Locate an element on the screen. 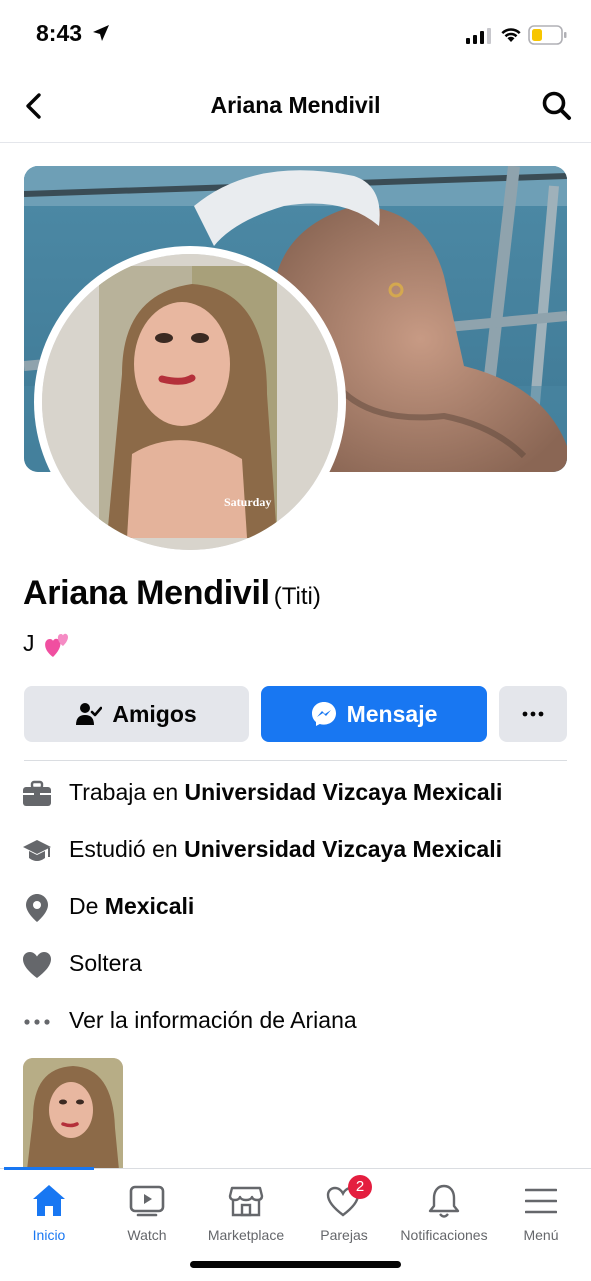  info-education-value: Universidad Vizcaya Mexicali is located at coordinates (343, 849).